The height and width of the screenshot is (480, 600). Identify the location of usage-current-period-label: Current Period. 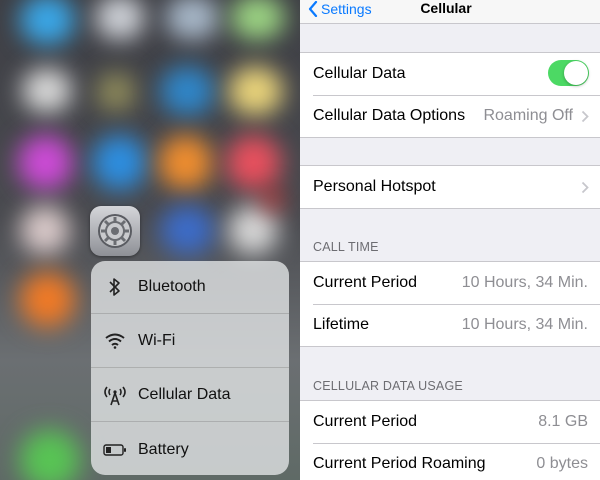
(365, 421).